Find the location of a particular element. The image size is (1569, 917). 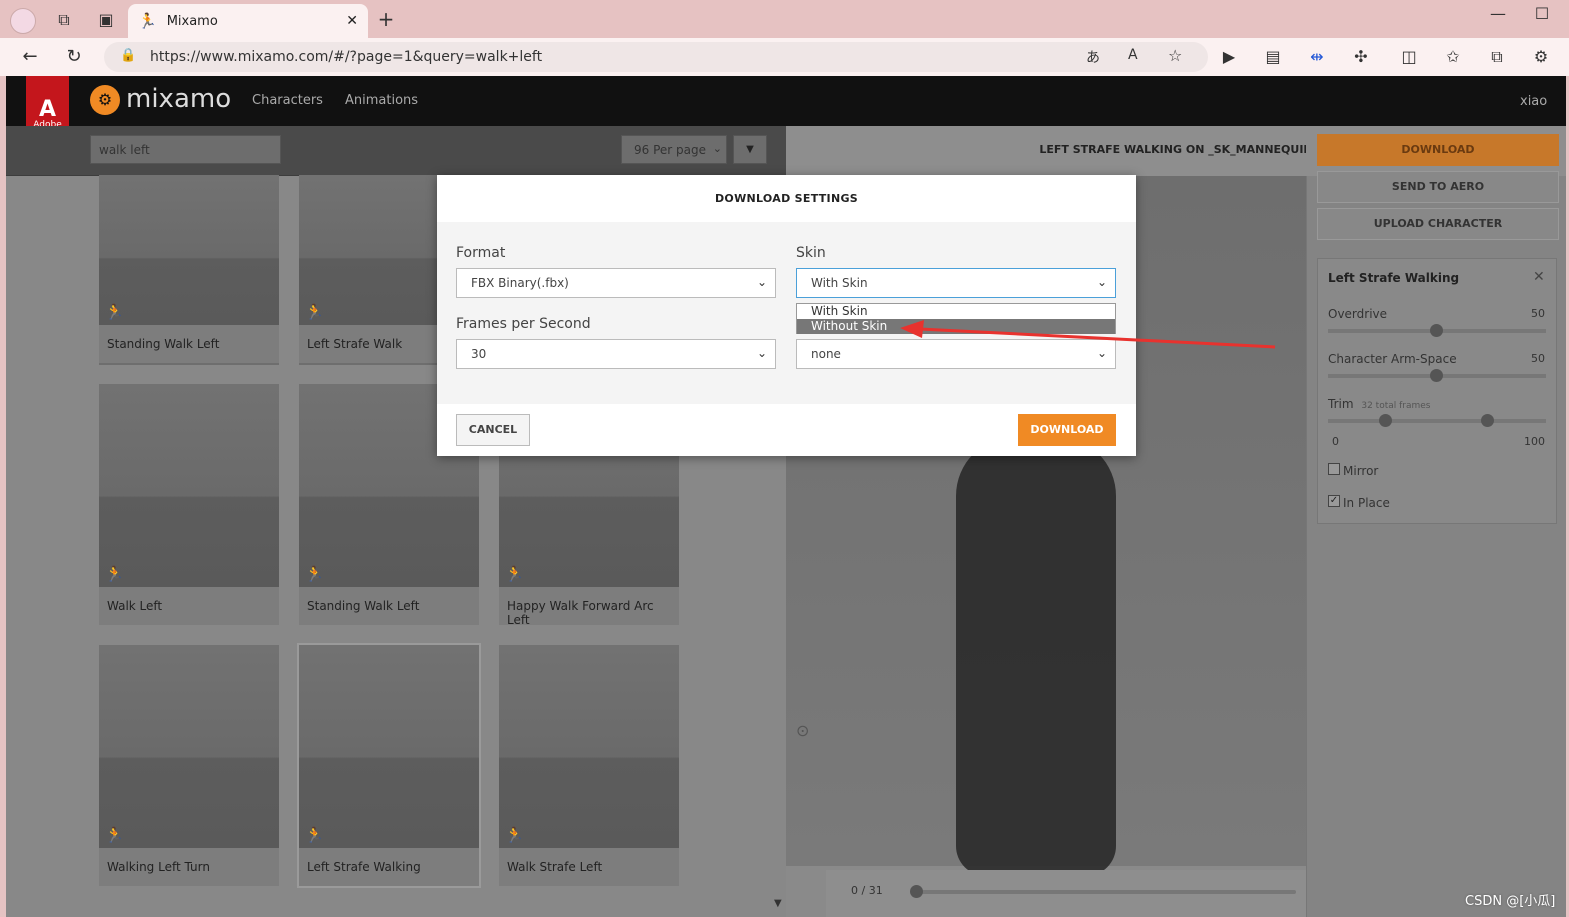

arm-space-label: Character Arm-Space is located at coordinates (1392, 359).